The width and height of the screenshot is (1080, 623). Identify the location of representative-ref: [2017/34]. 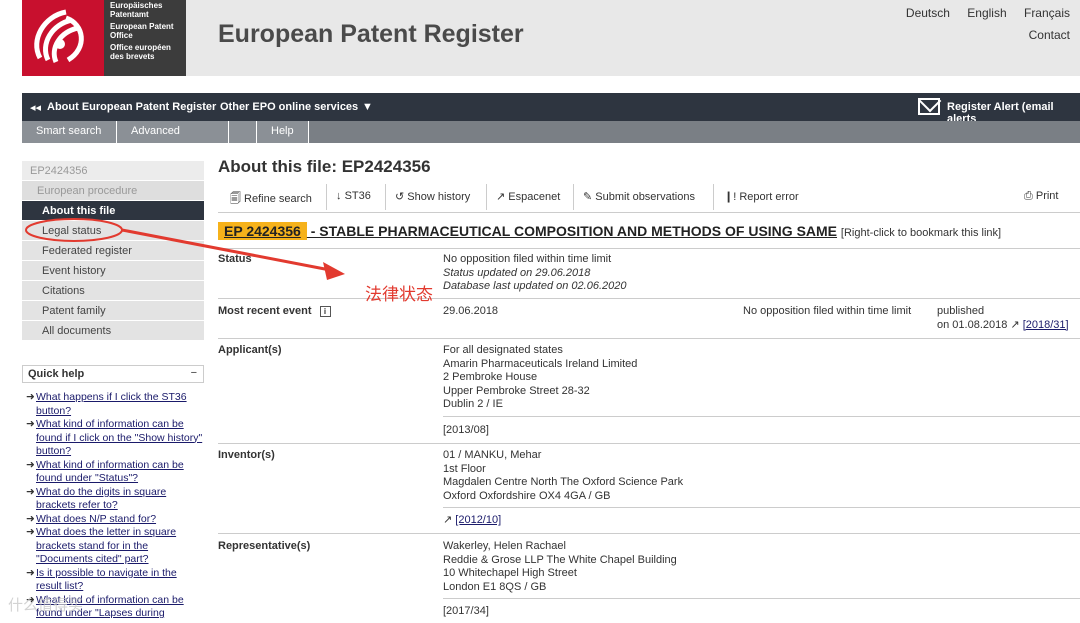
(466, 611).